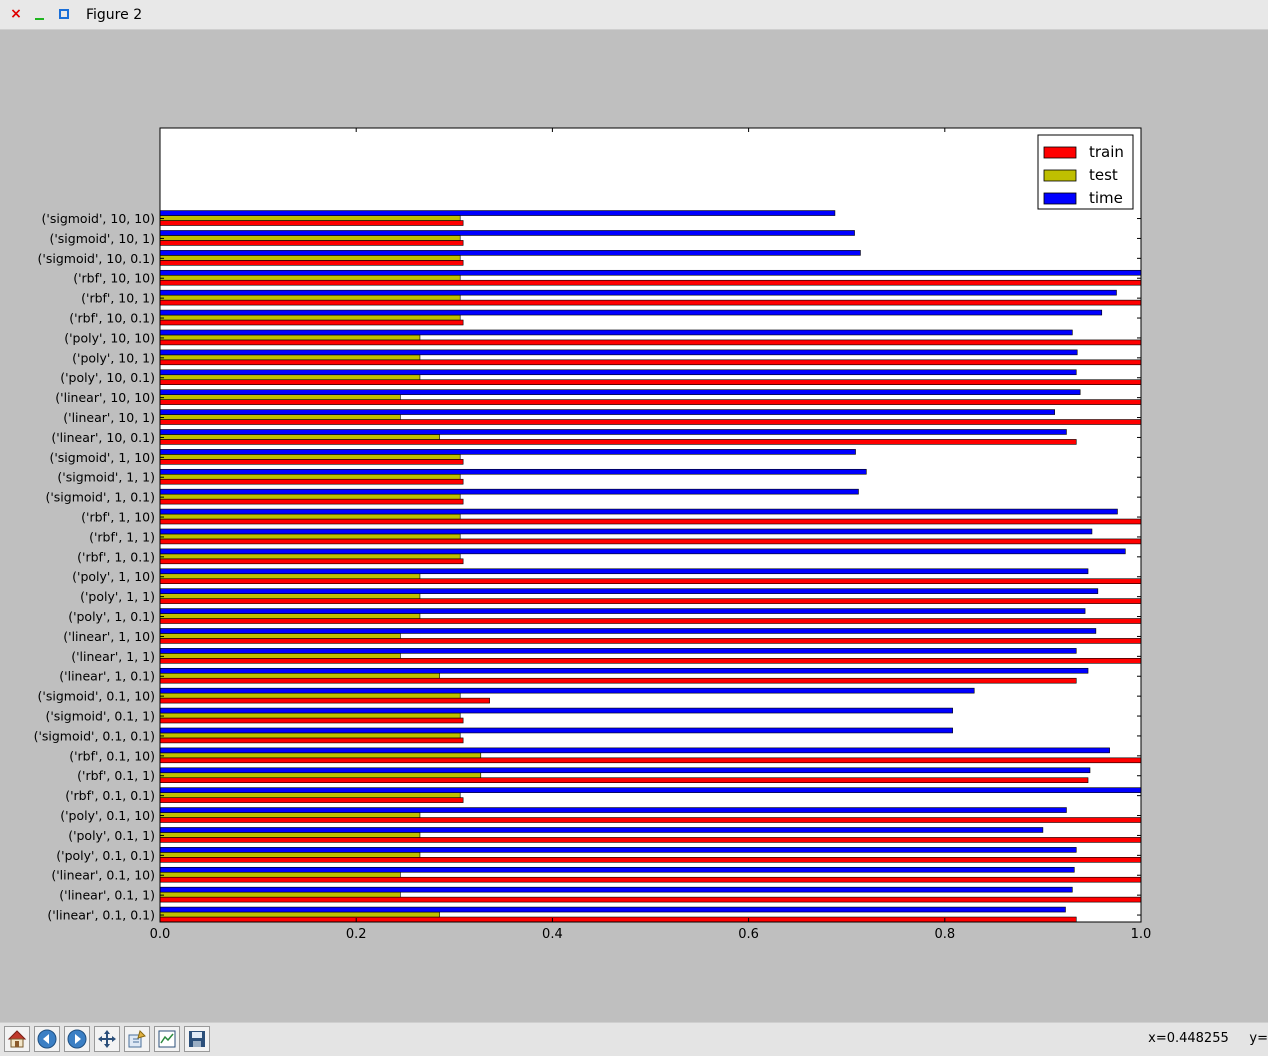 The image size is (1268, 1056). Describe the element at coordinates (137, 1039) in the screenshot. I see `zoom-button` at that location.